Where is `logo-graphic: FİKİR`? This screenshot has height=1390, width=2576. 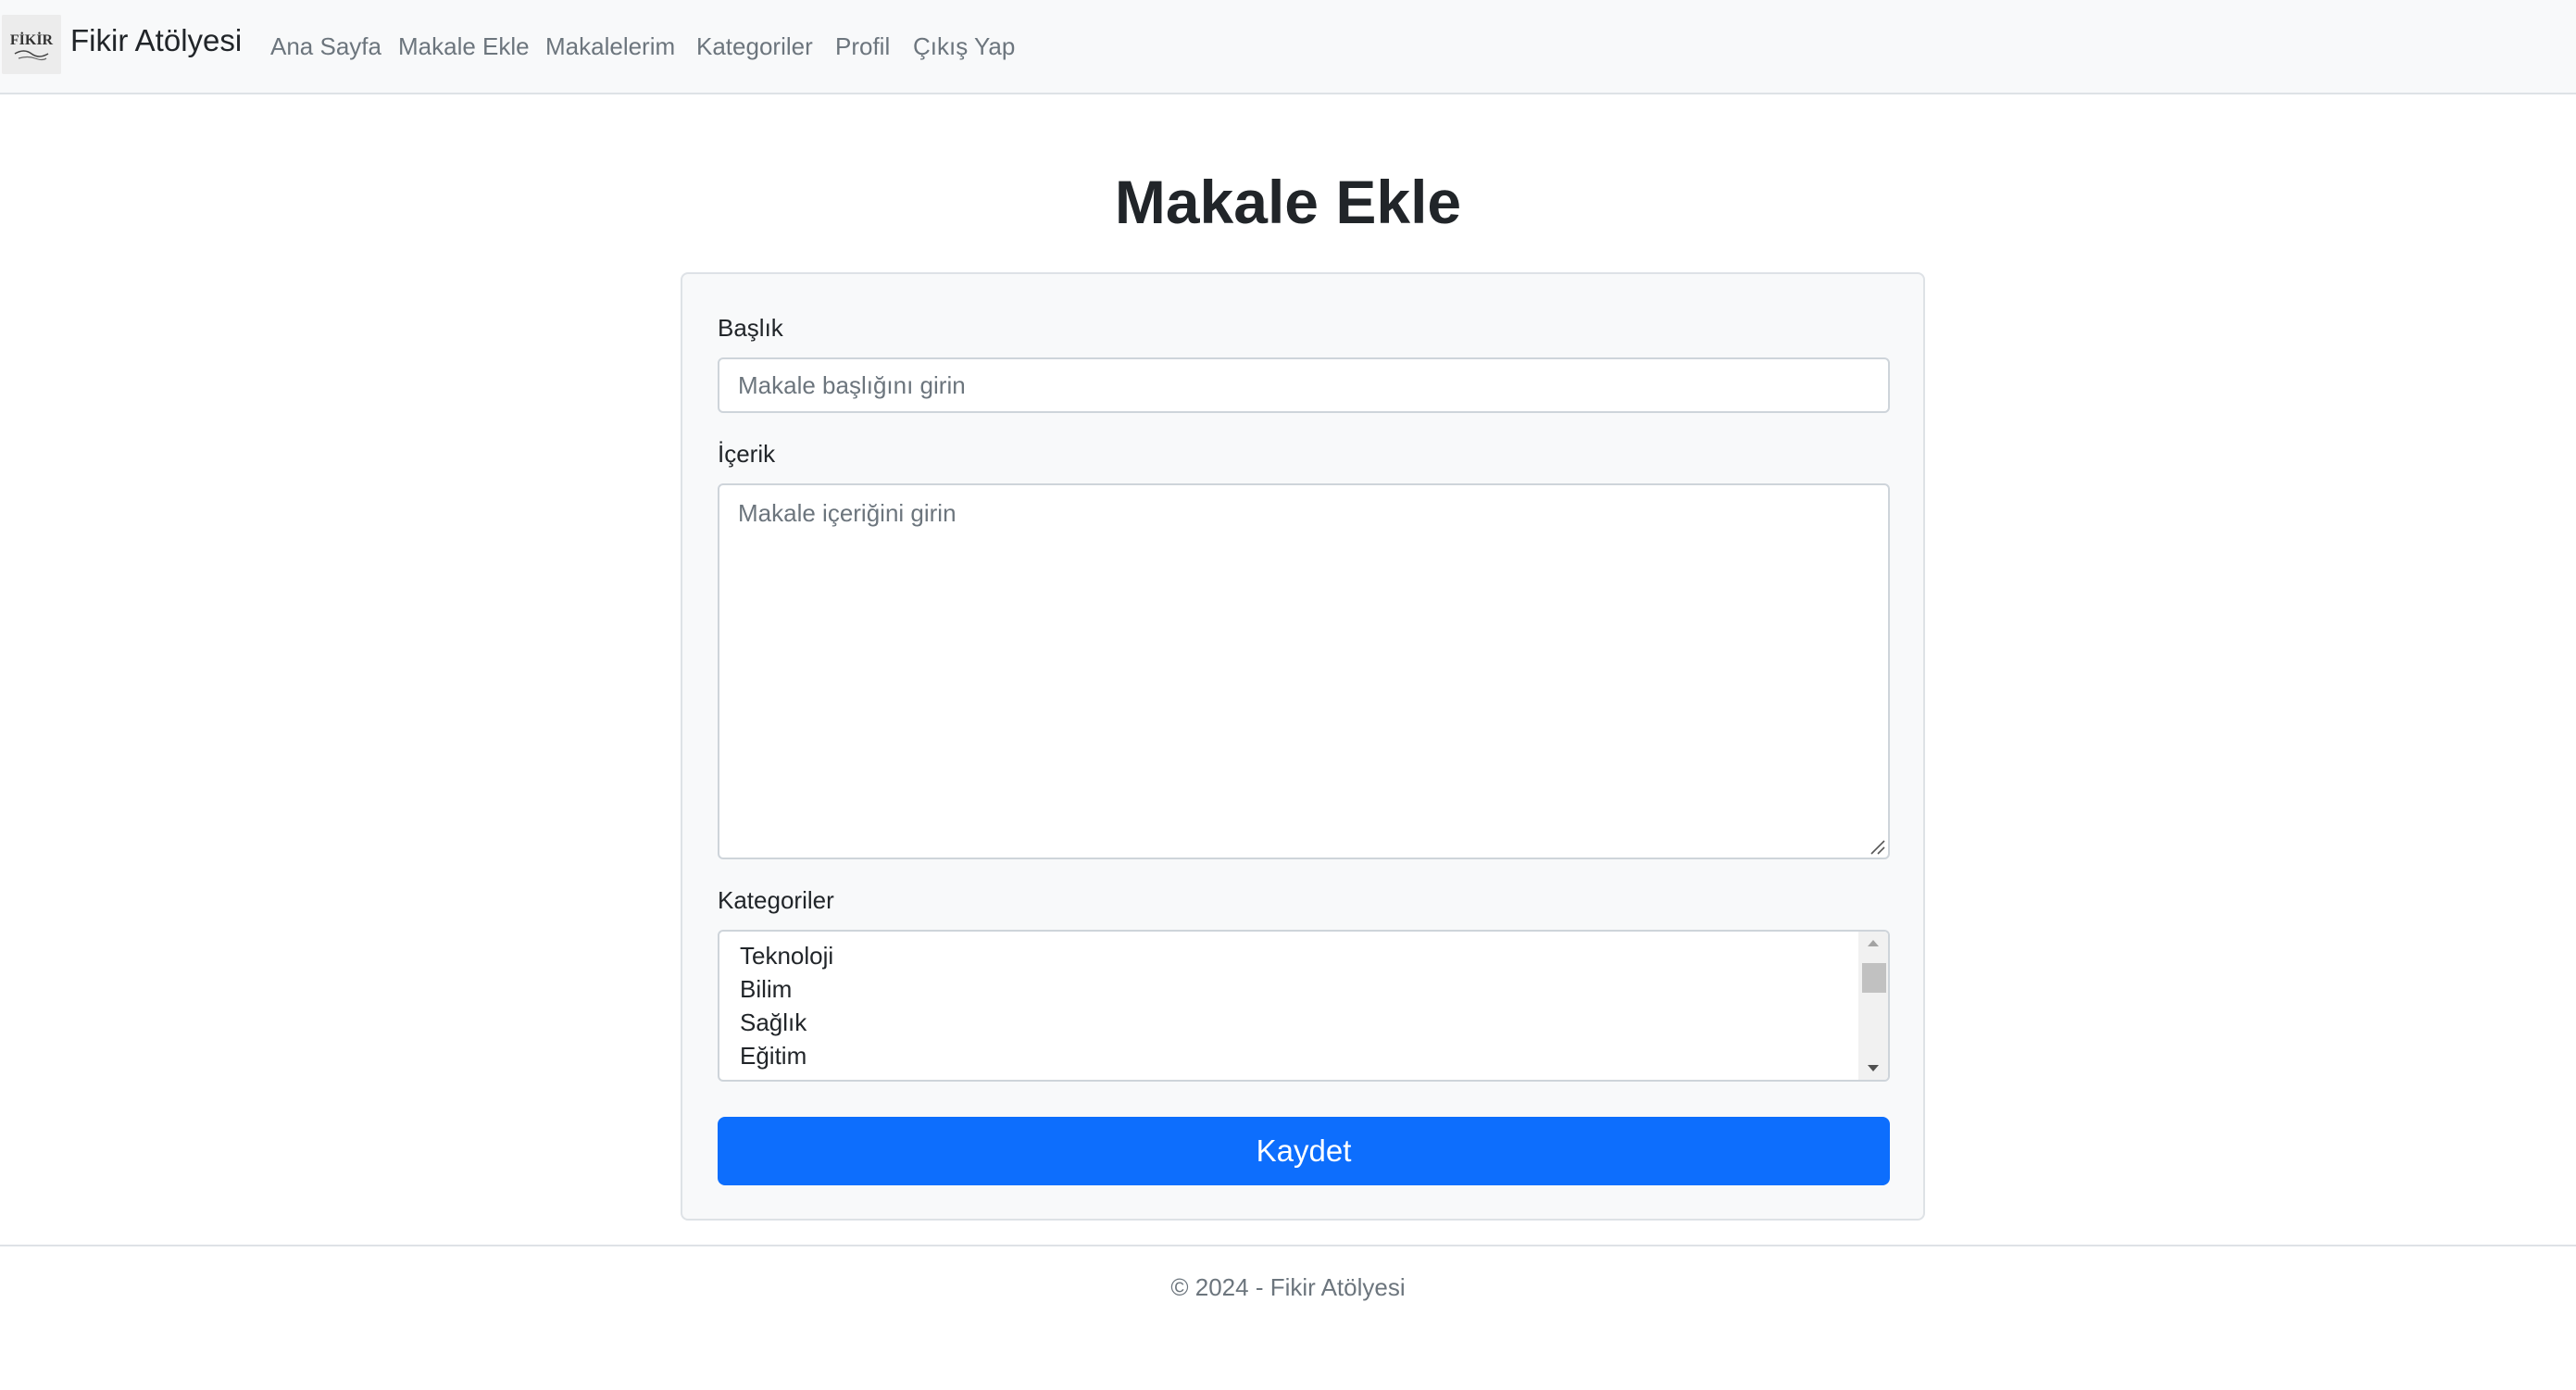 logo-graphic: FİKİR is located at coordinates (32, 44).